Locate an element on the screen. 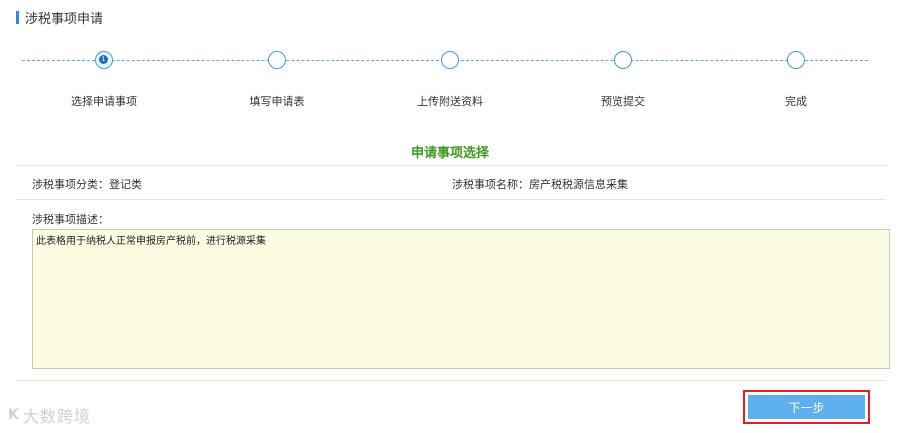 The width and height of the screenshot is (900, 433). tax-item-name: 涉税事项名称：房产税税源信息采集 is located at coordinates (540, 184).